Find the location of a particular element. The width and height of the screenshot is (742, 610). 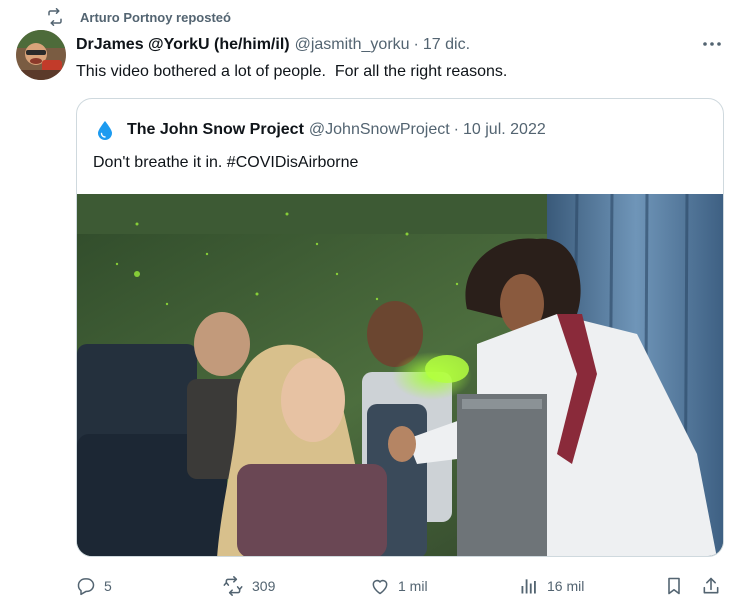

share-icon is located at coordinates (711, 585).